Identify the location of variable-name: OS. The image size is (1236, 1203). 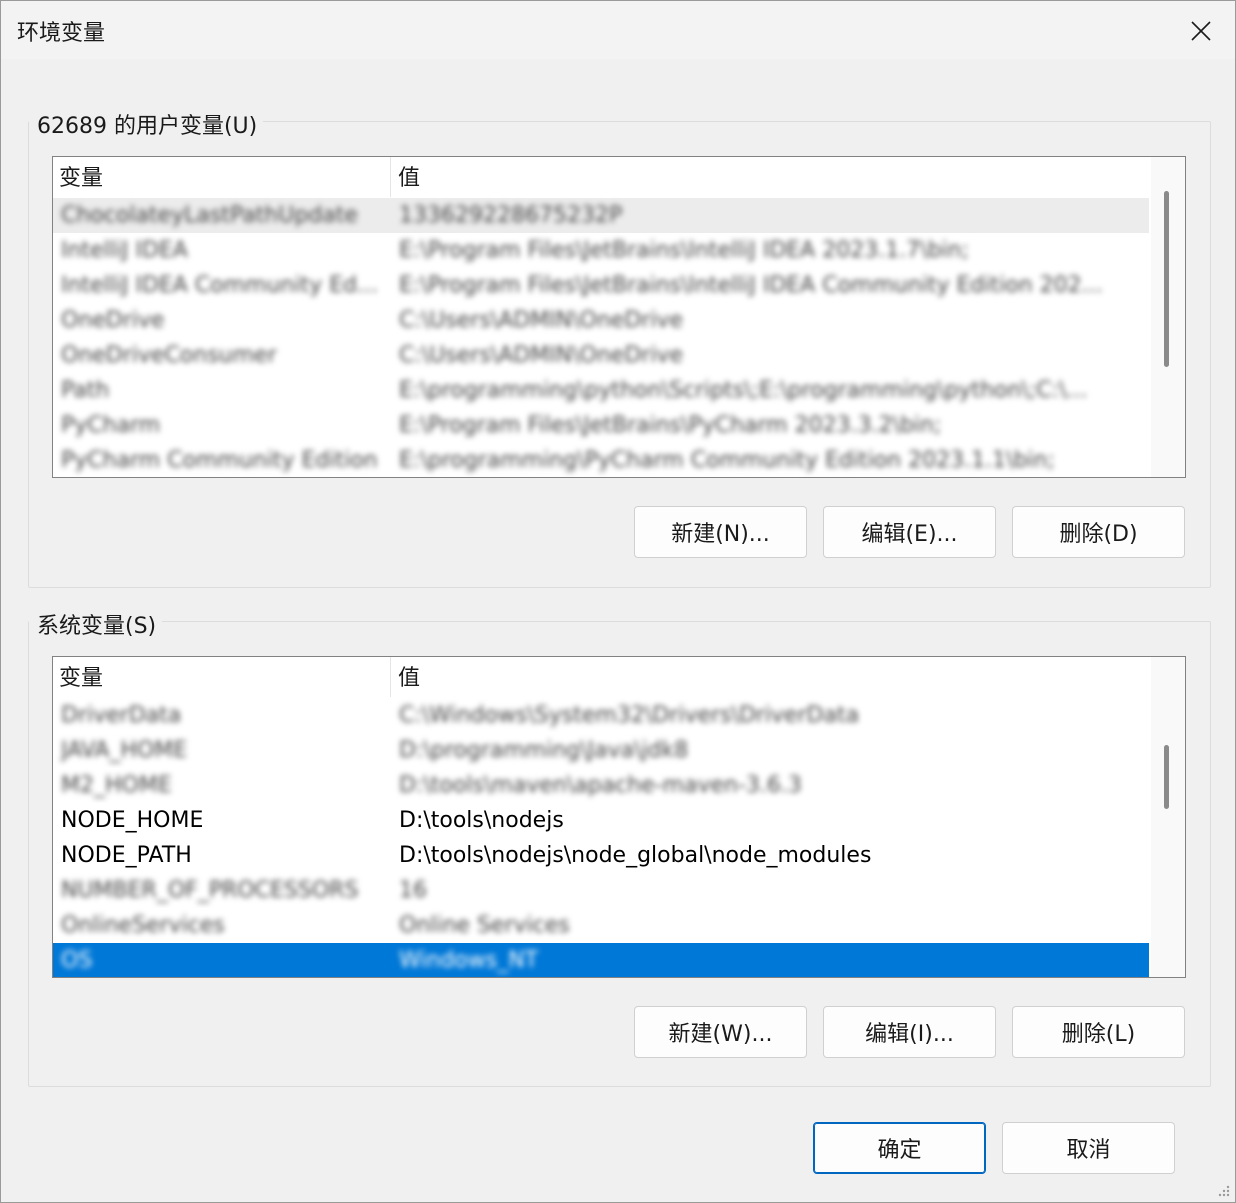
(77, 960).